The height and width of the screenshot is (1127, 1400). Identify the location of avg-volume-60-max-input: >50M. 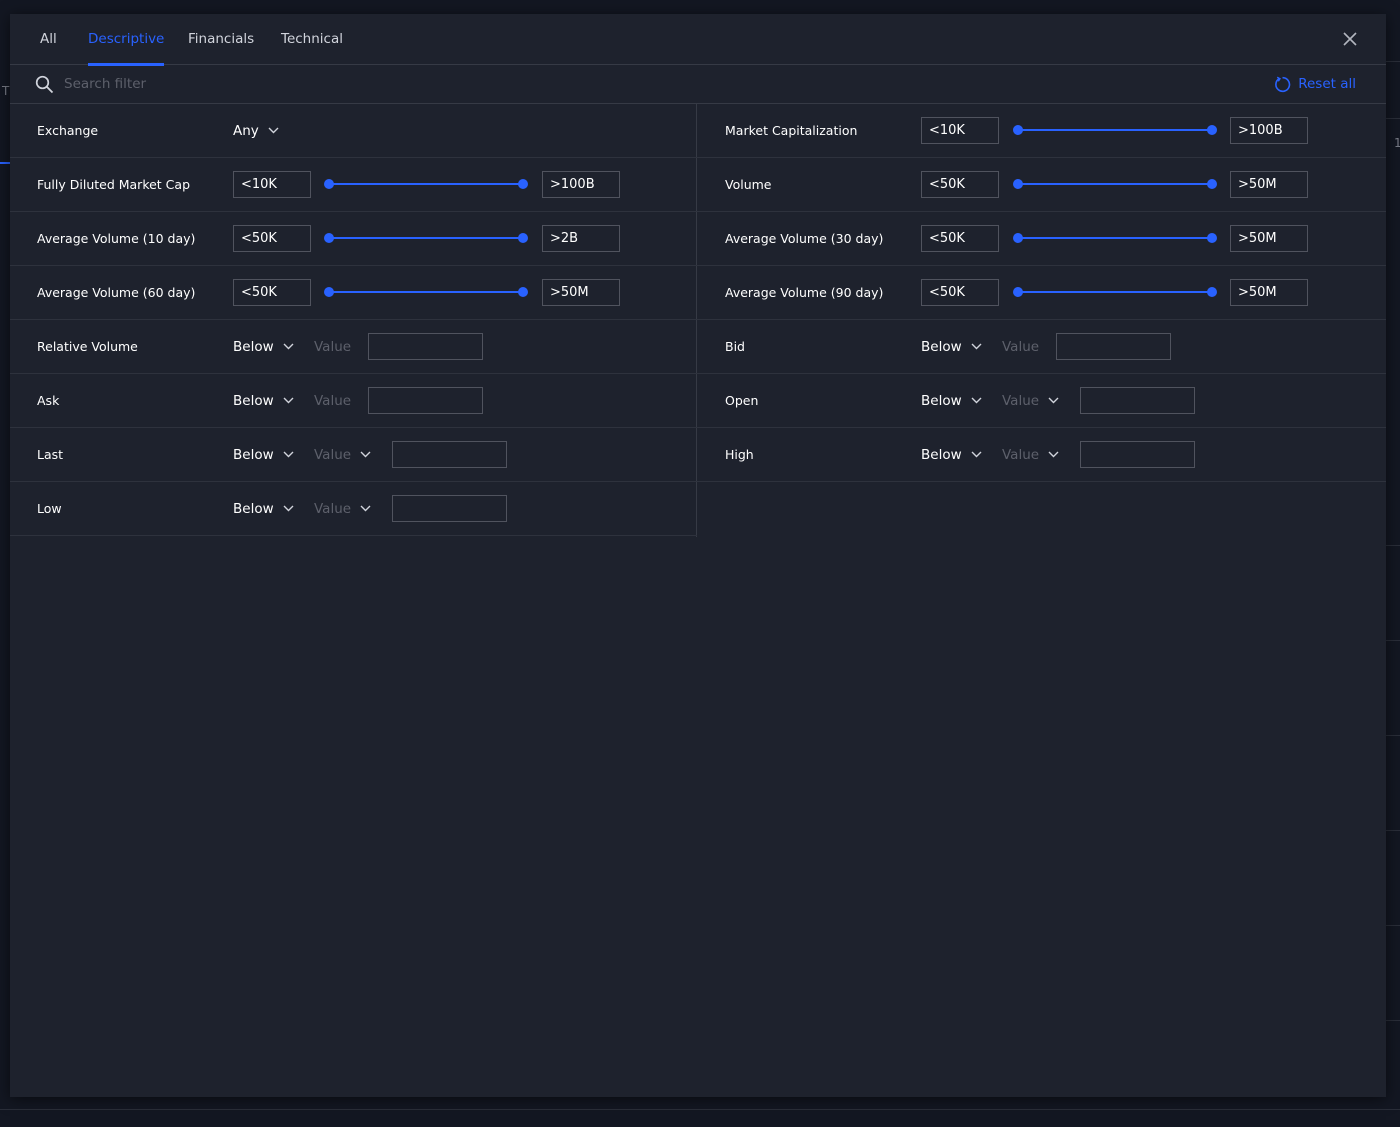
(581, 292).